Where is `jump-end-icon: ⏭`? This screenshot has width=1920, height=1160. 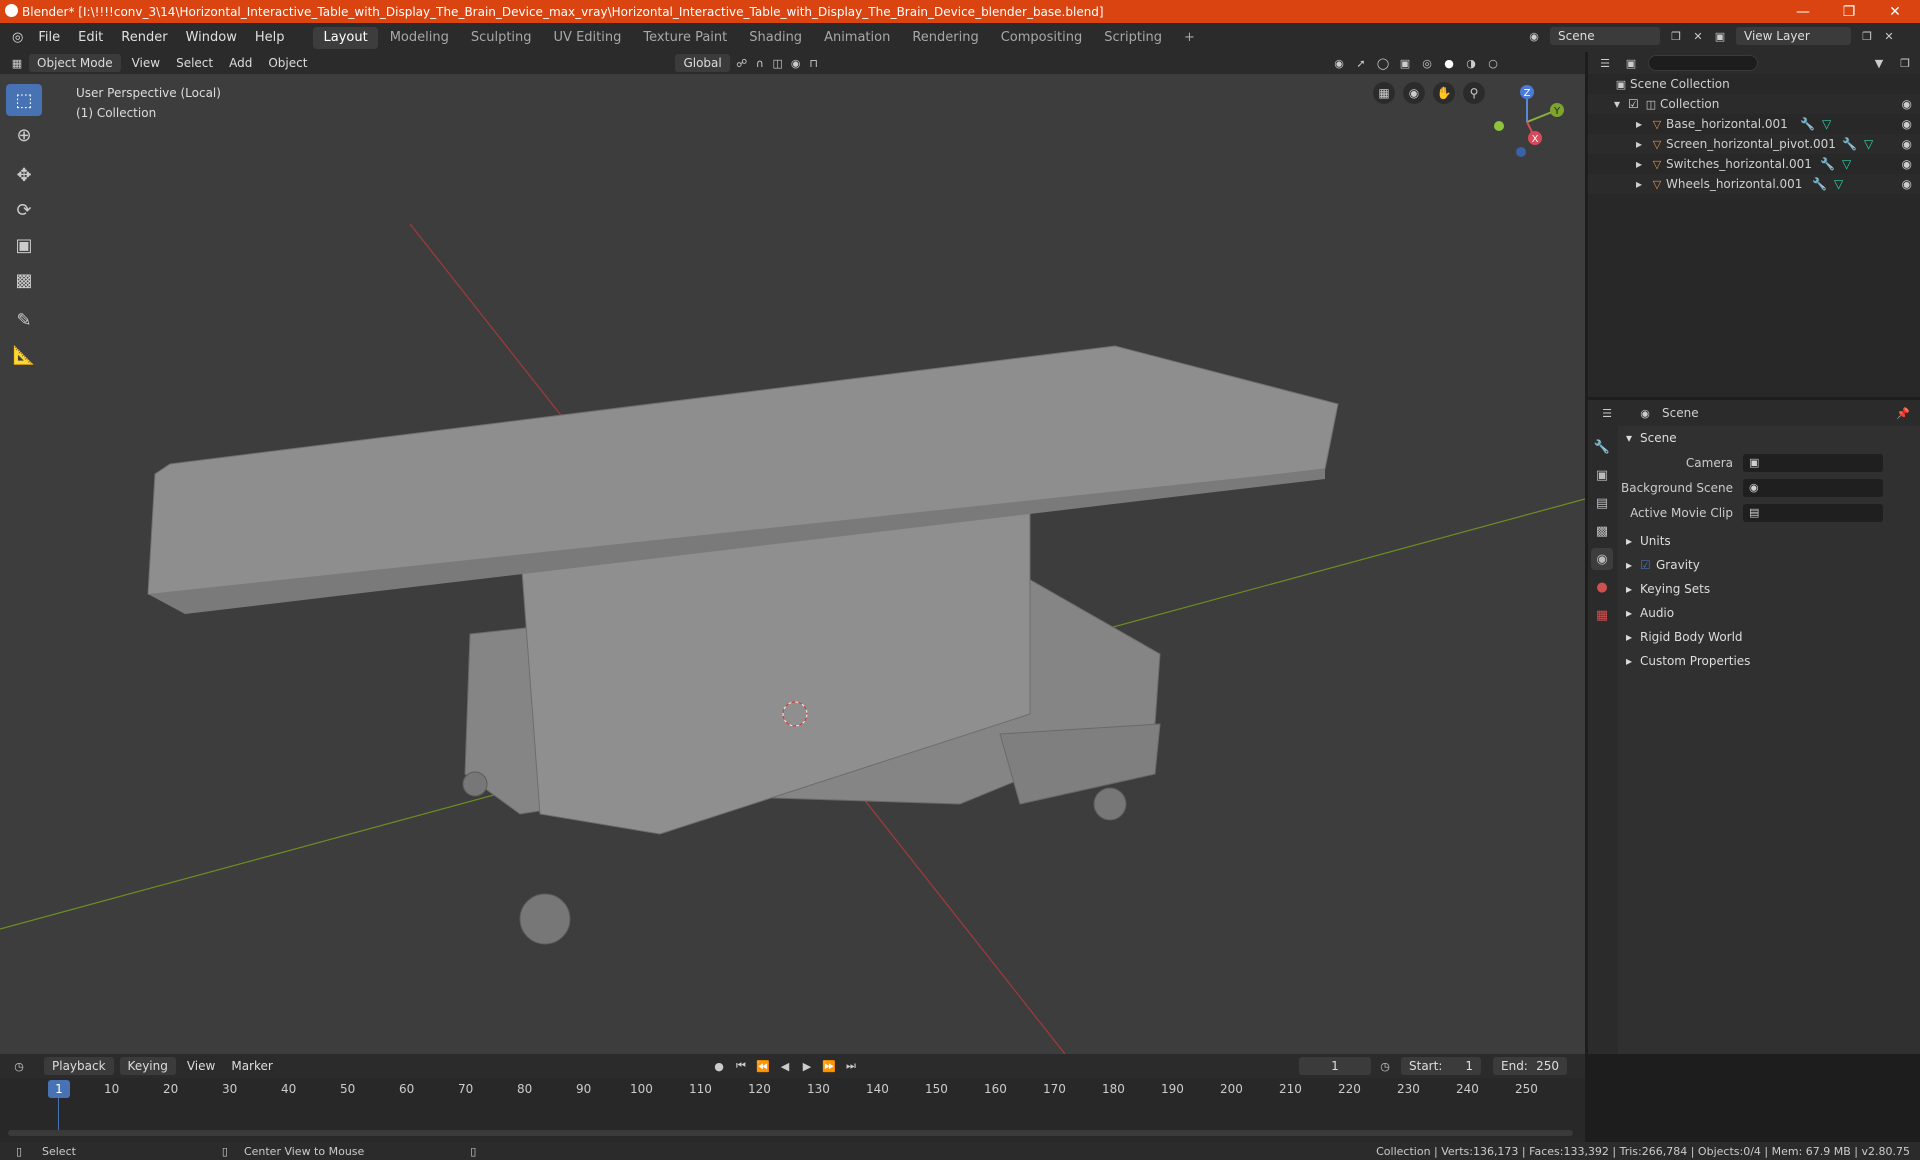 jump-end-icon: ⏭ is located at coordinates (851, 1066).